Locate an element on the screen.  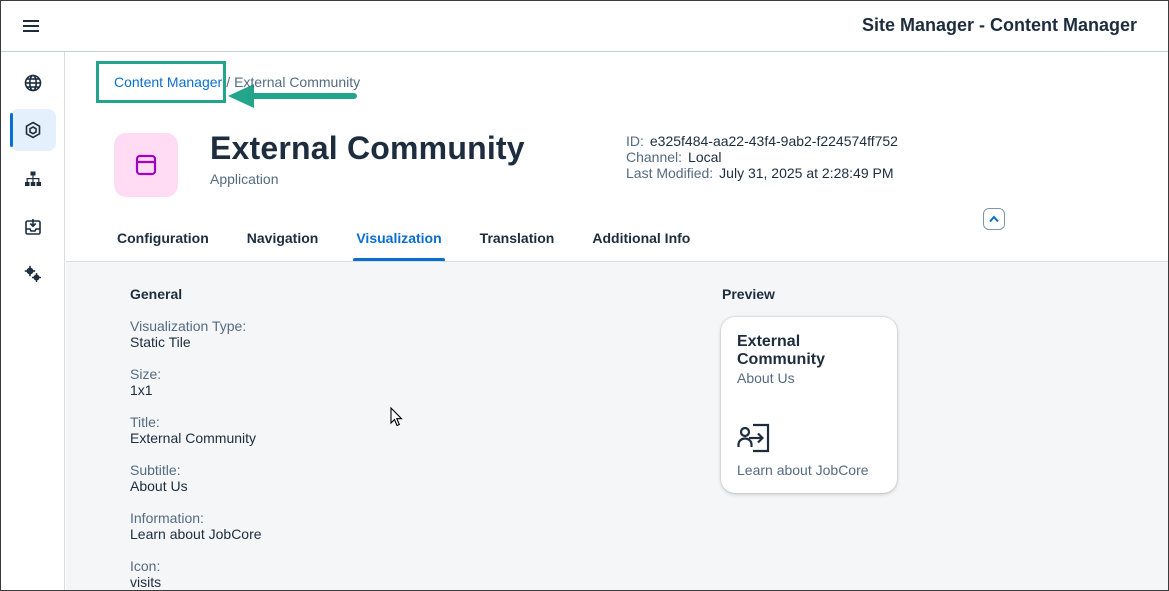
shell-header: Site Manager - Content Manager is located at coordinates (584, 26).